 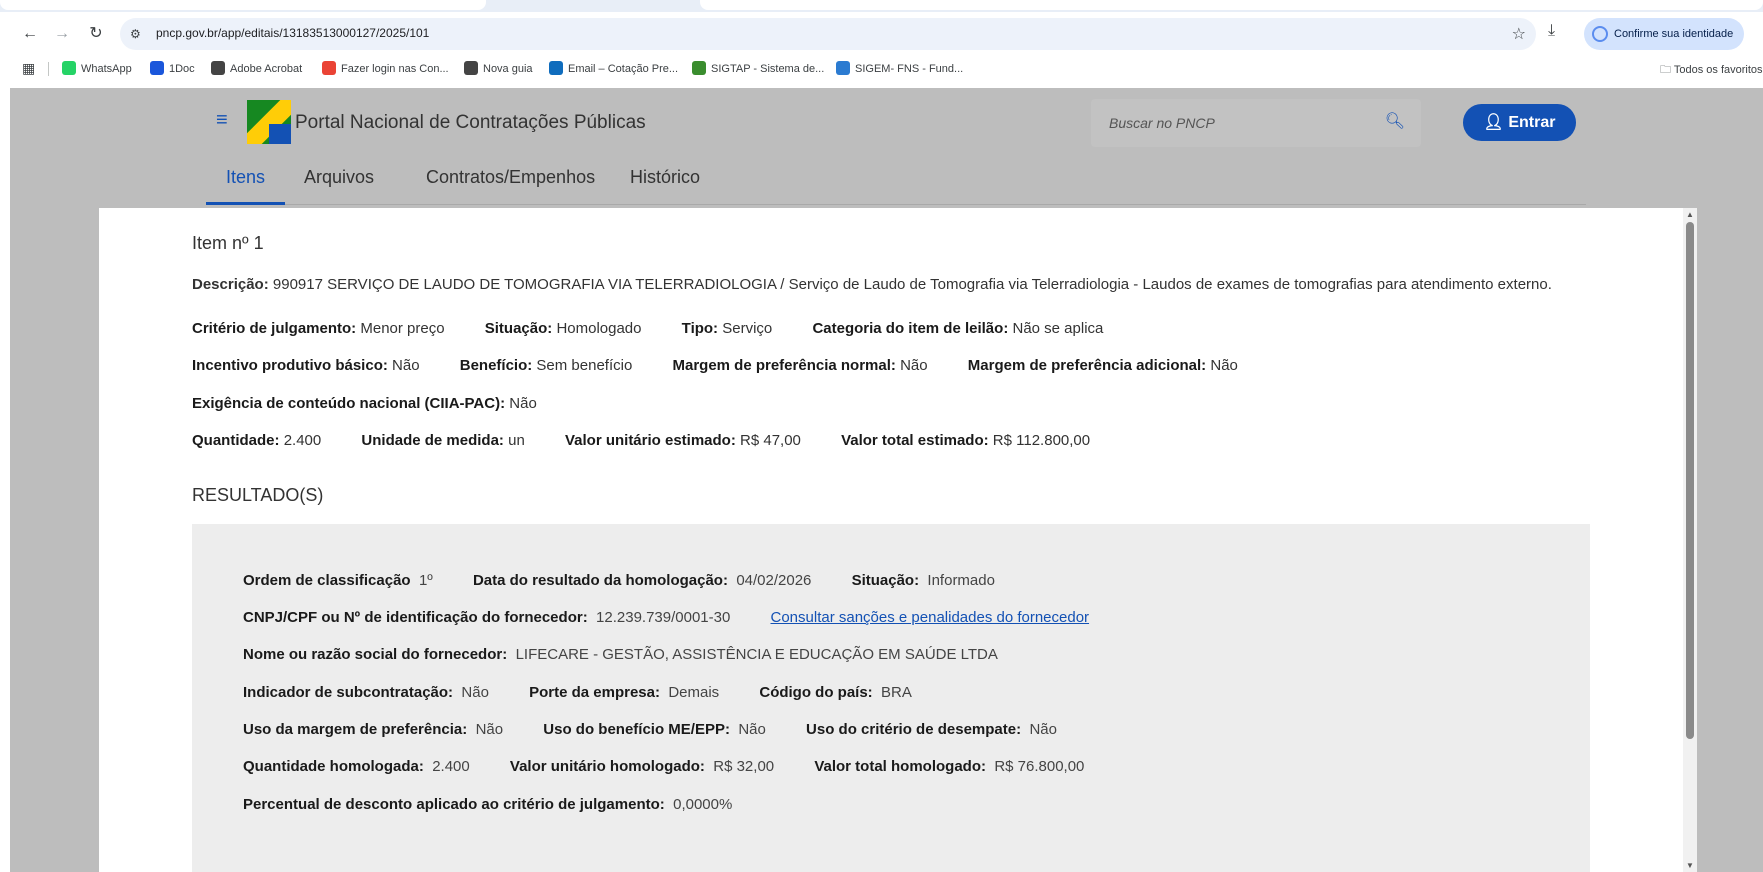 What do you see at coordinates (665, 182) in the screenshot?
I see `tab-historico: Histórico` at bounding box center [665, 182].